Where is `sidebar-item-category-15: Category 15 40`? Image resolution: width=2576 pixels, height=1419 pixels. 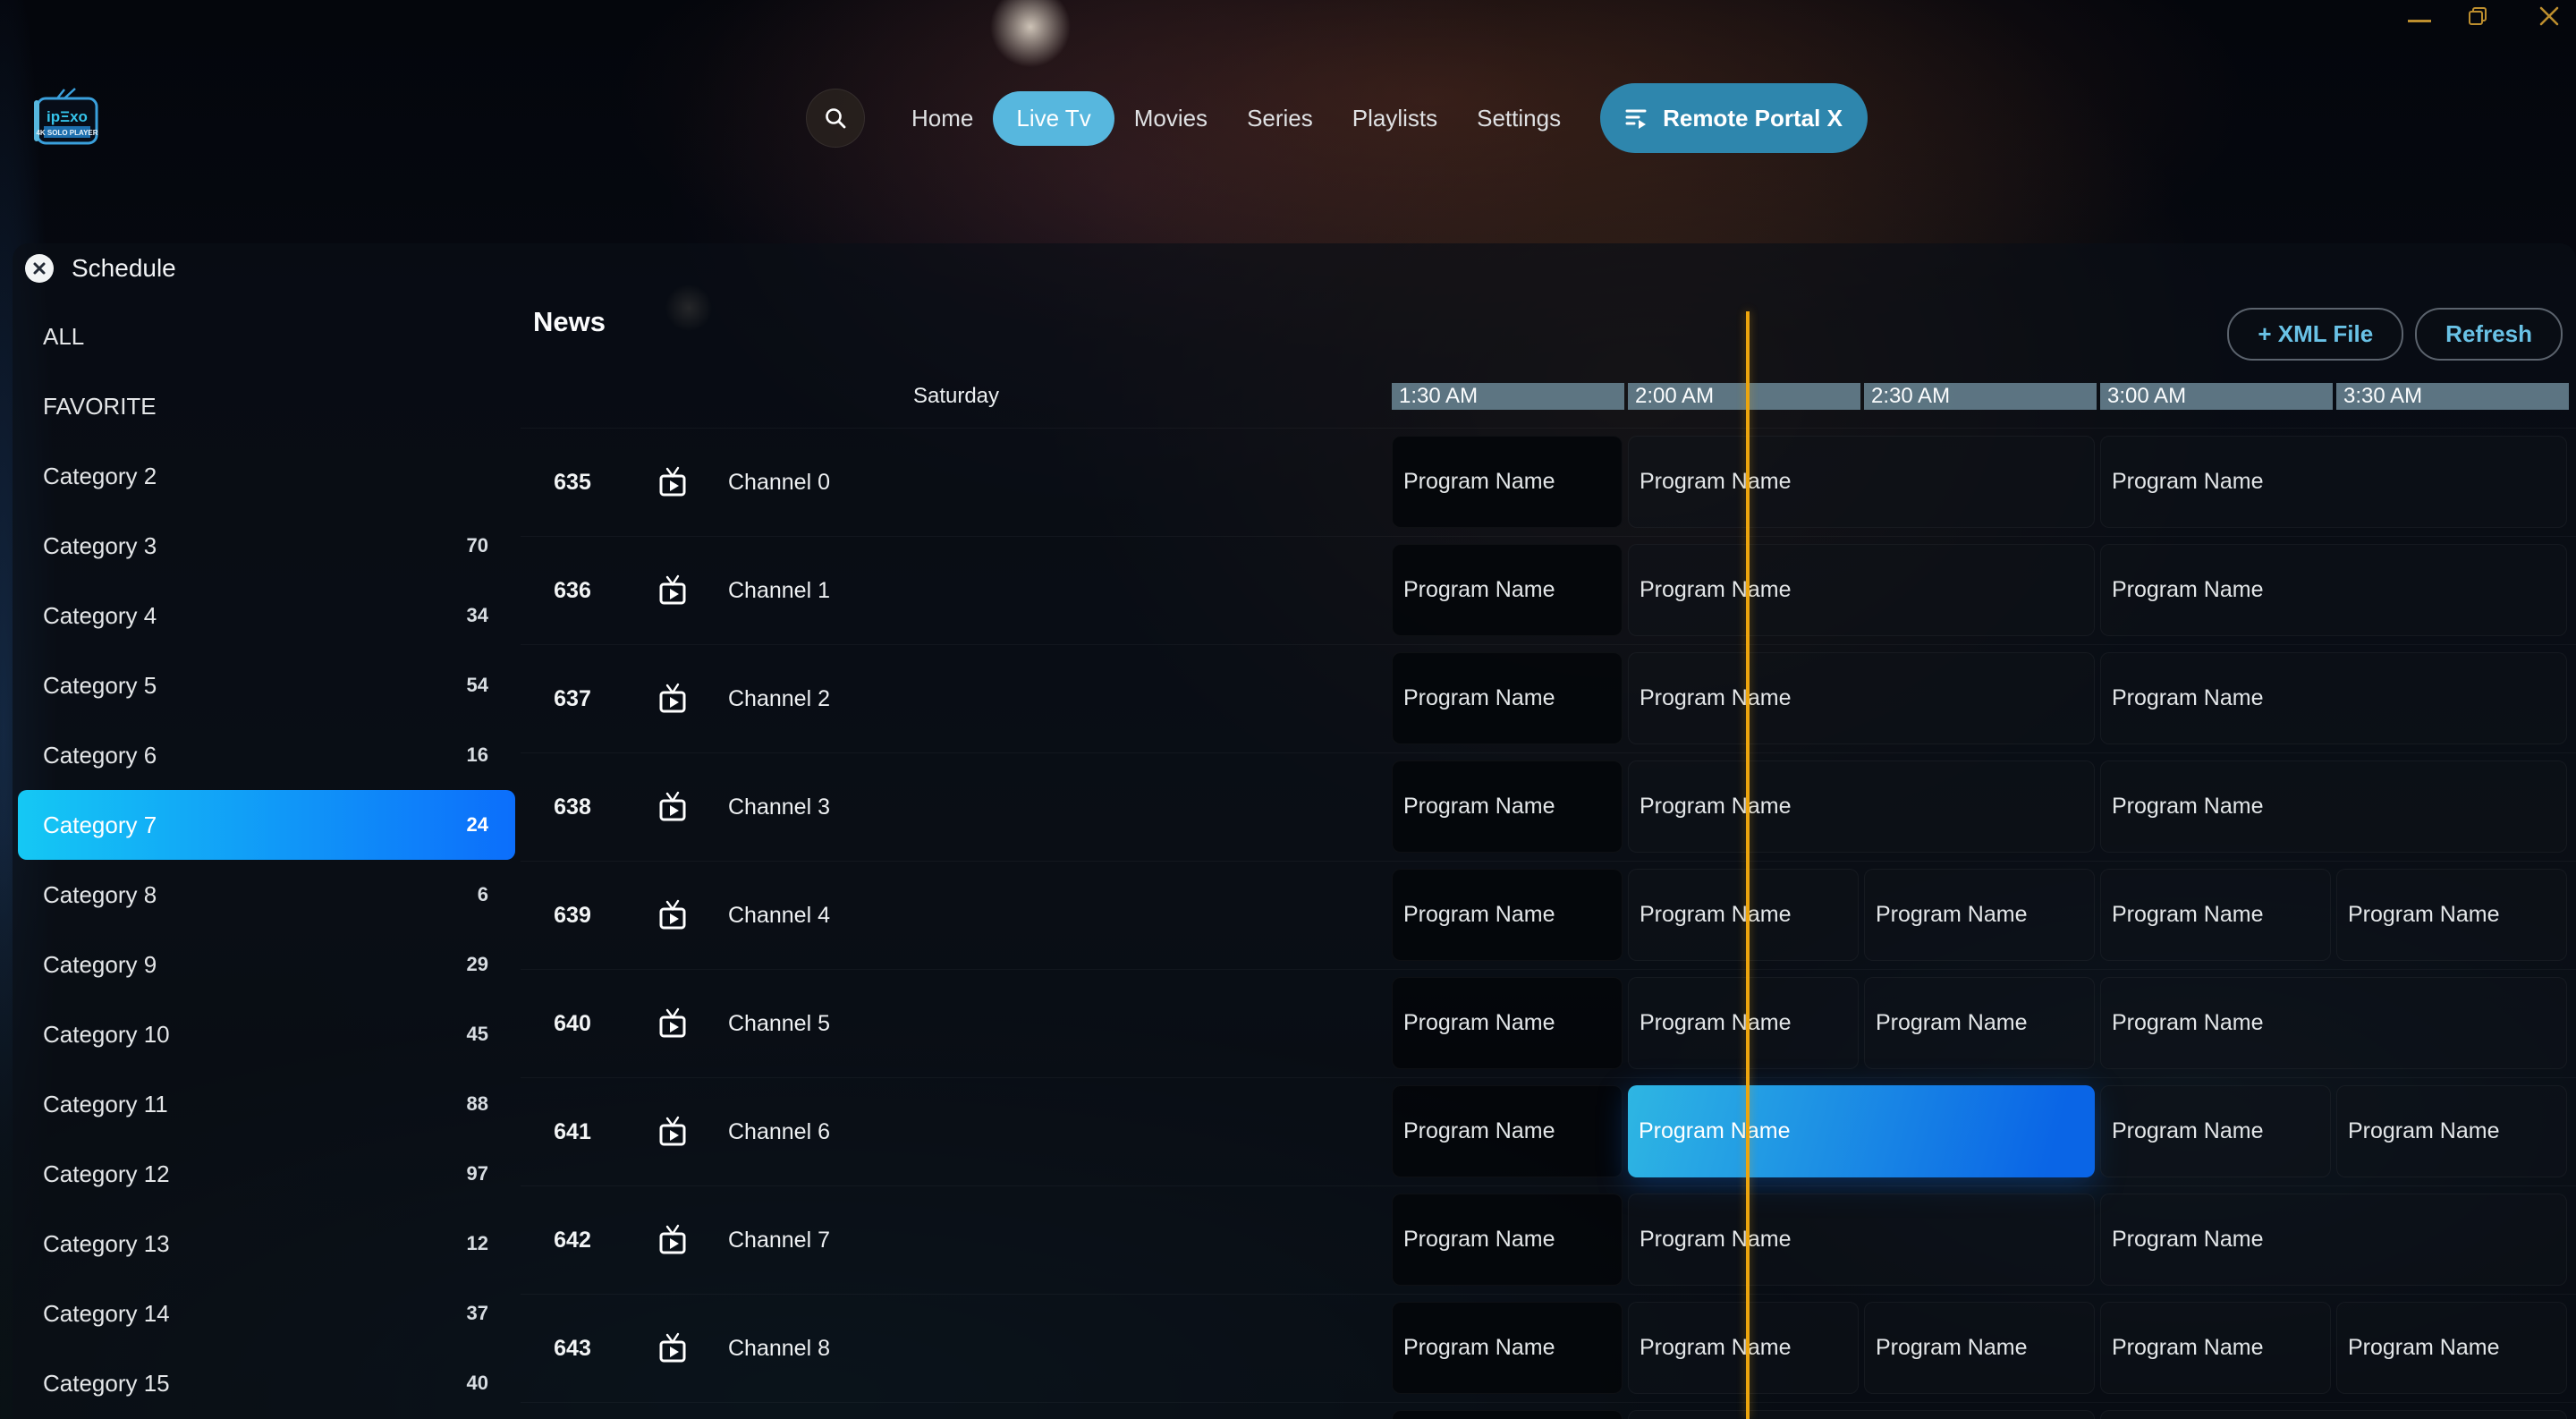
sidebar-item-category-15: Category 15 40 is located at coordinates (267, 1383).